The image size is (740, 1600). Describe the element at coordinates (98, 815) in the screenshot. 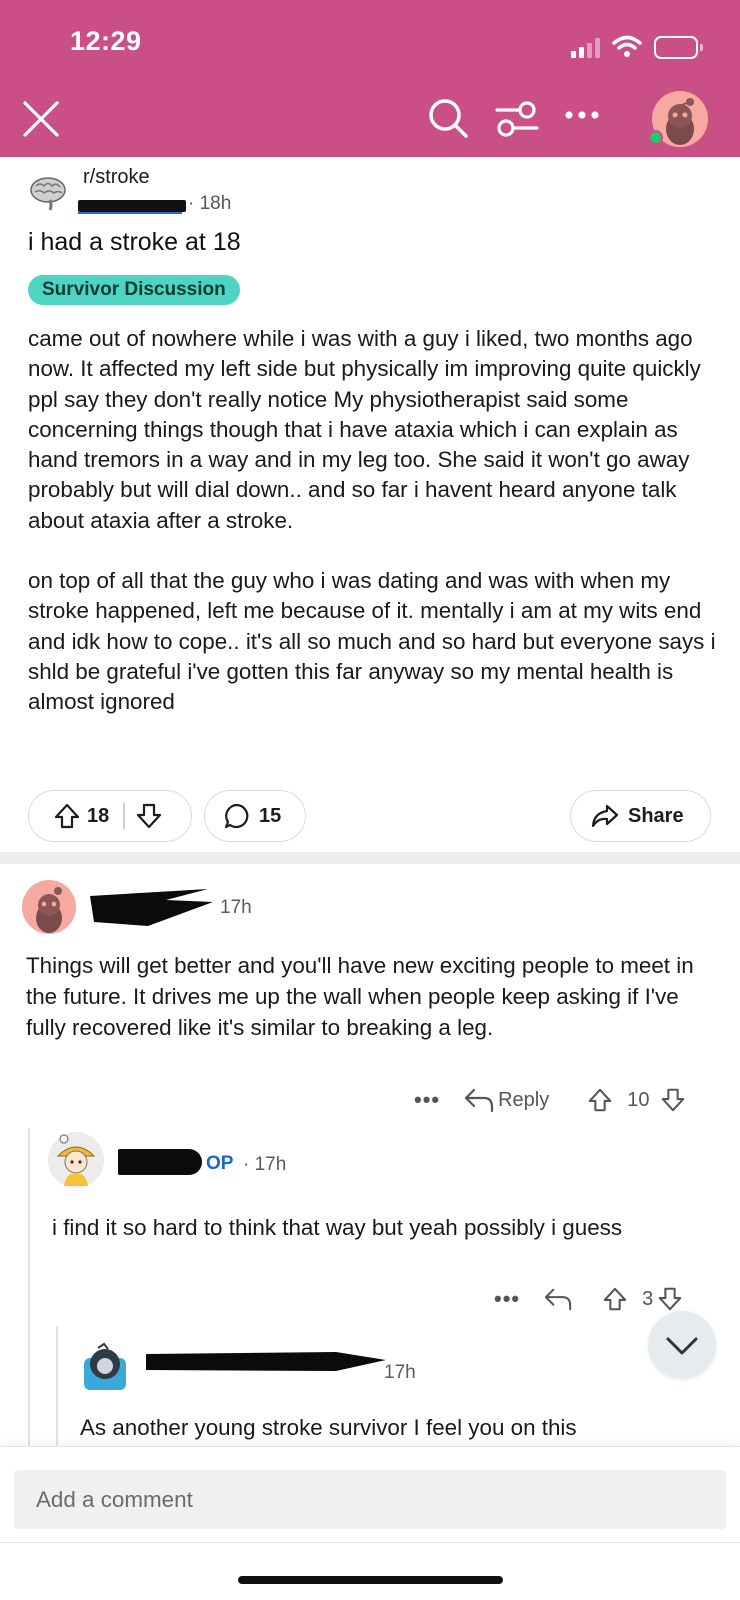

I see `post-upvote-count: 18` at that location.